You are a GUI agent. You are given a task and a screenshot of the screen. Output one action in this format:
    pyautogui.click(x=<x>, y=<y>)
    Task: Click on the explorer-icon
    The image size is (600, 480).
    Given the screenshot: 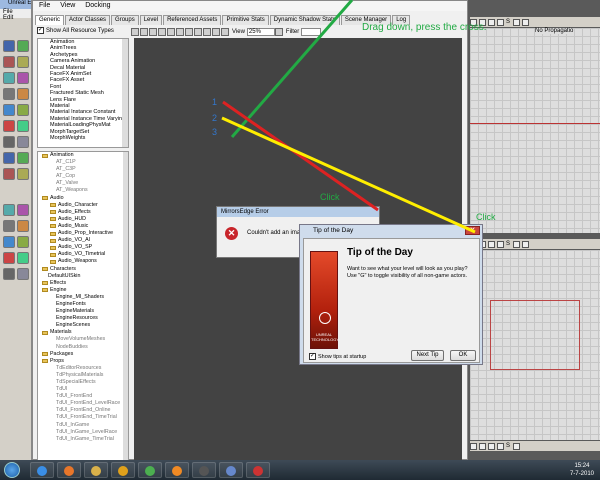 What is the action you would take?
    pyautogui.click(x=96, y=471)
    